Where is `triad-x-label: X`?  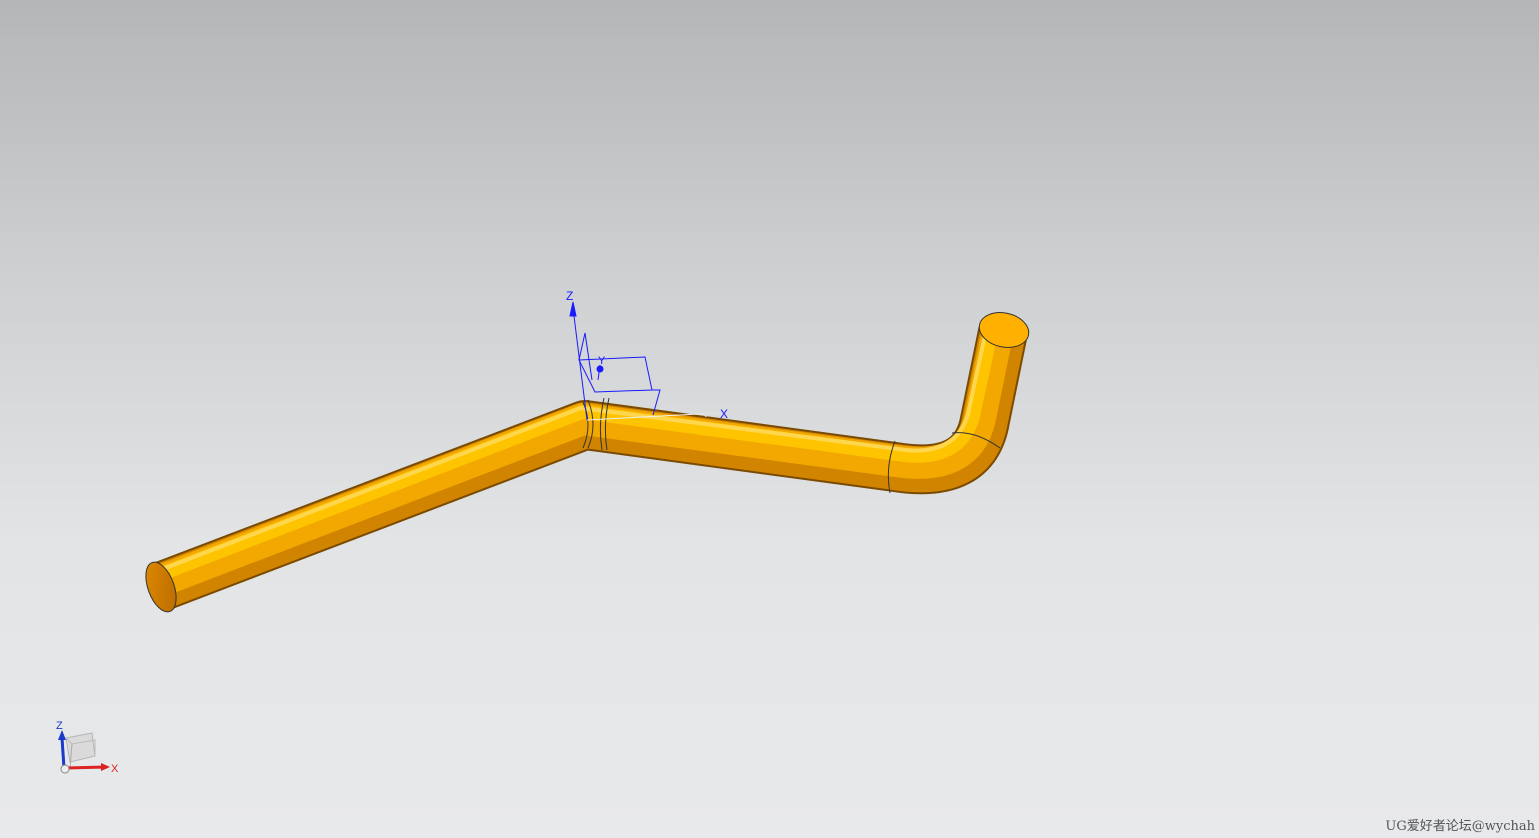 triad-x-label: X is located at coordinates (115, 769).